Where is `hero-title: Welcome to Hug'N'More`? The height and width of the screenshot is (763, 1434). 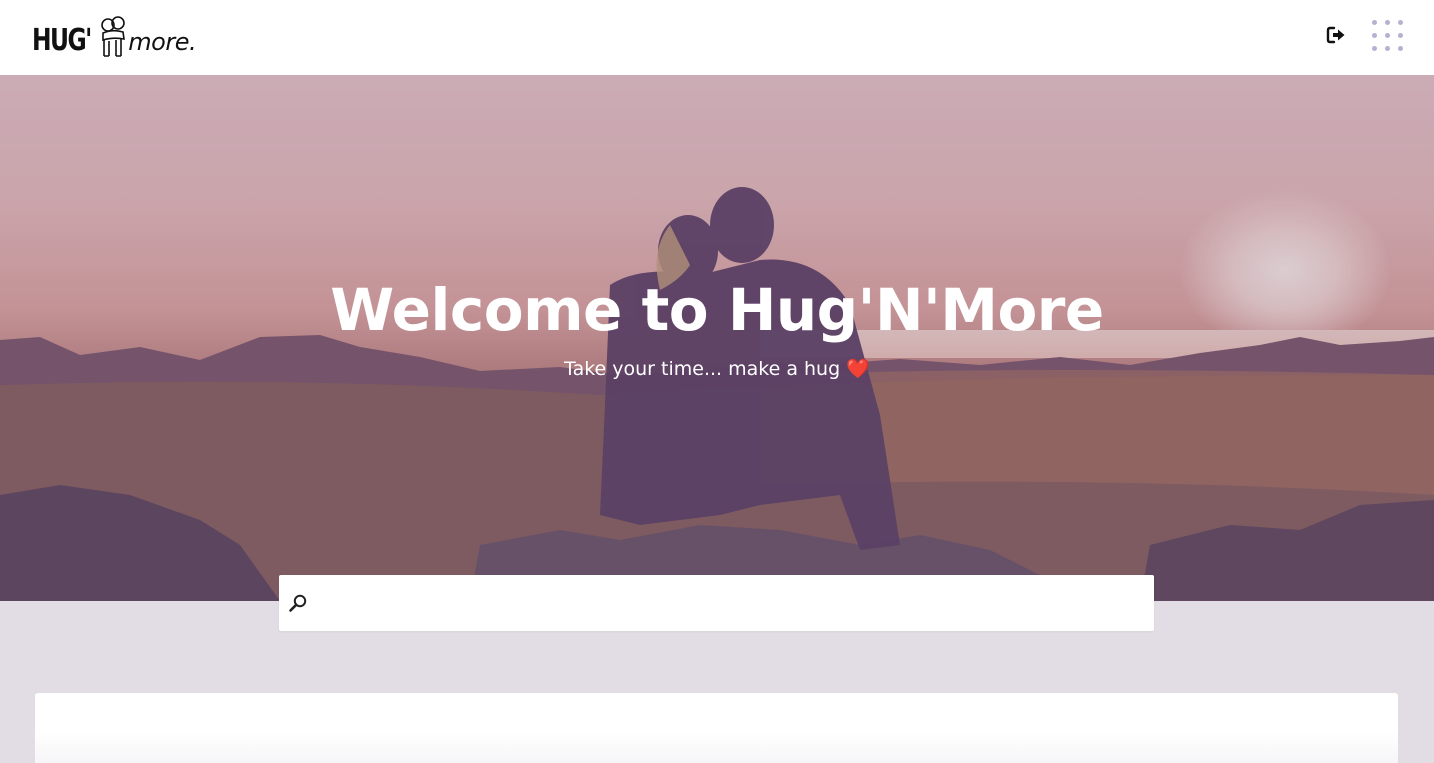
hero-title: Welcome to Hug'N'More is located at coordinates (717, 310).